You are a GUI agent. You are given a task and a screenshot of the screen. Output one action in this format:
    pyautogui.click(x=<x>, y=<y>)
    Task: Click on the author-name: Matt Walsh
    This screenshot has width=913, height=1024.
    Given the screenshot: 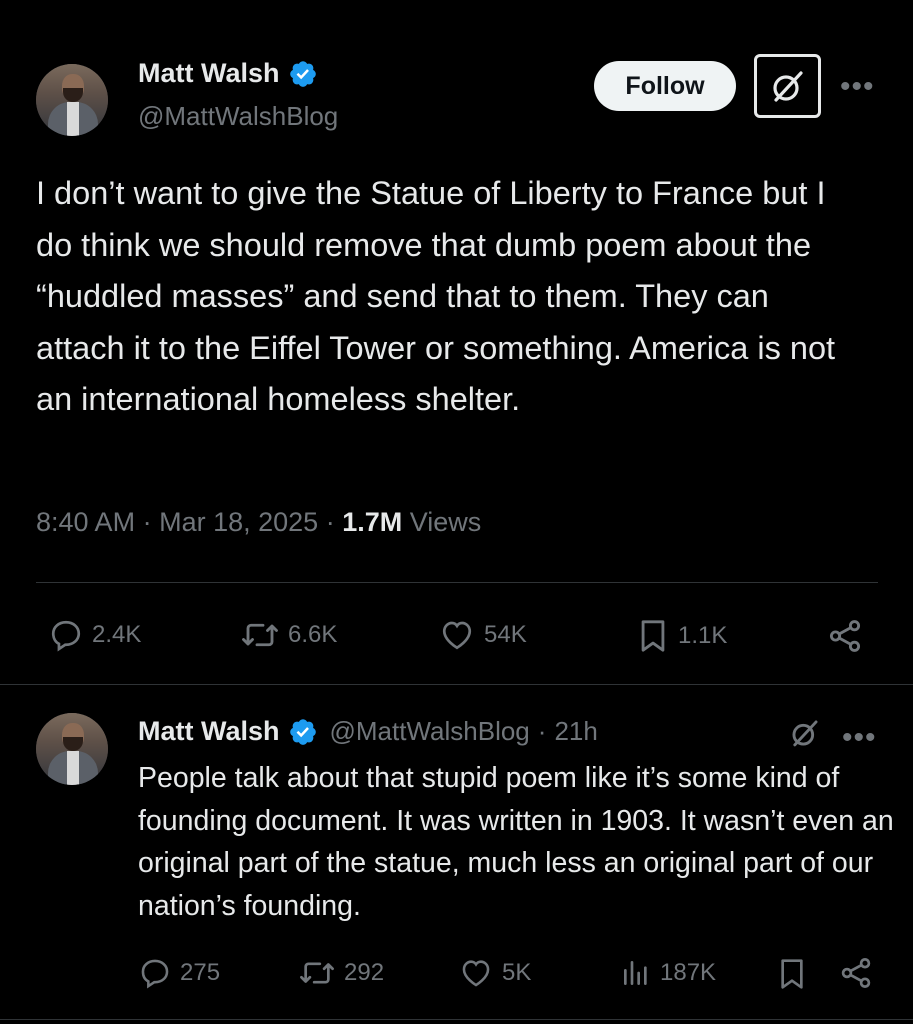 What is the action you would take?
    pyautogui.click(x=228, y=73)
    